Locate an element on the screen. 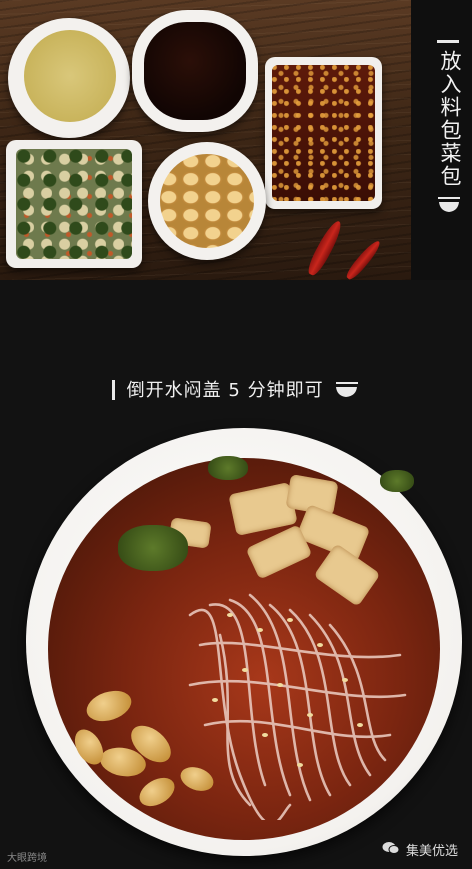  vegetable-pack-dish is located at coordinates (74, 204).